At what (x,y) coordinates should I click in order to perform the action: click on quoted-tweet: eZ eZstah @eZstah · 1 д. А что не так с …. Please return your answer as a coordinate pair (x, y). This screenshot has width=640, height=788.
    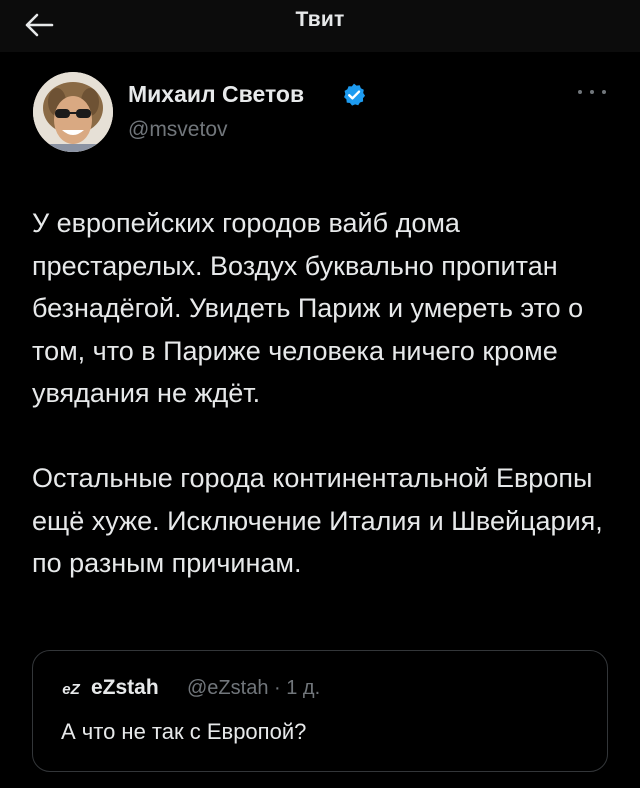
    Looking at the image, I should click on (320, 711).